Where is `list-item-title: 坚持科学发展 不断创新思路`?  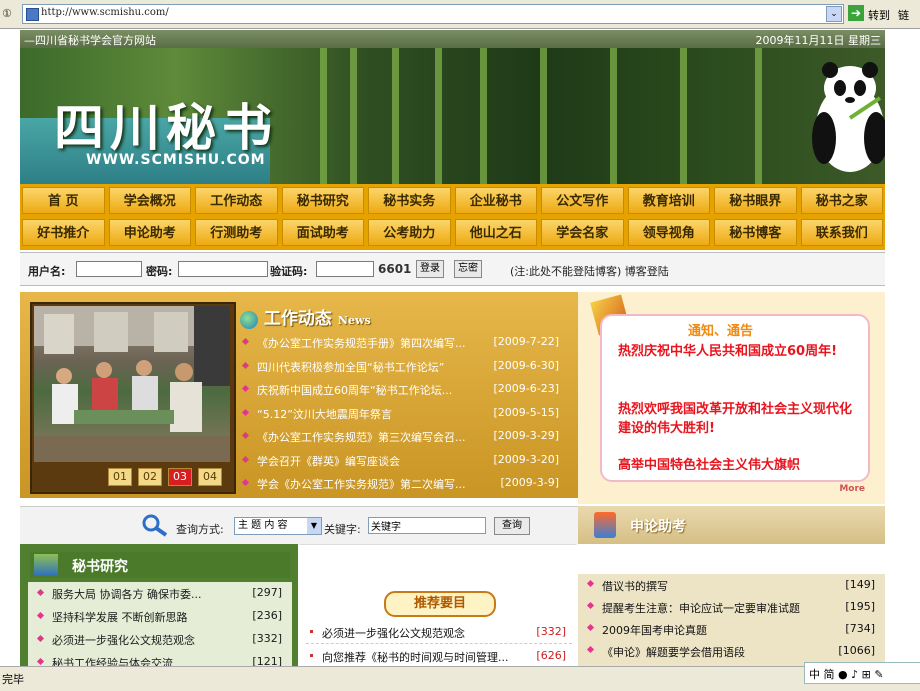 list-item-title: 坚持科学发展 不断创新思路 is located at coordinates (152, 617).